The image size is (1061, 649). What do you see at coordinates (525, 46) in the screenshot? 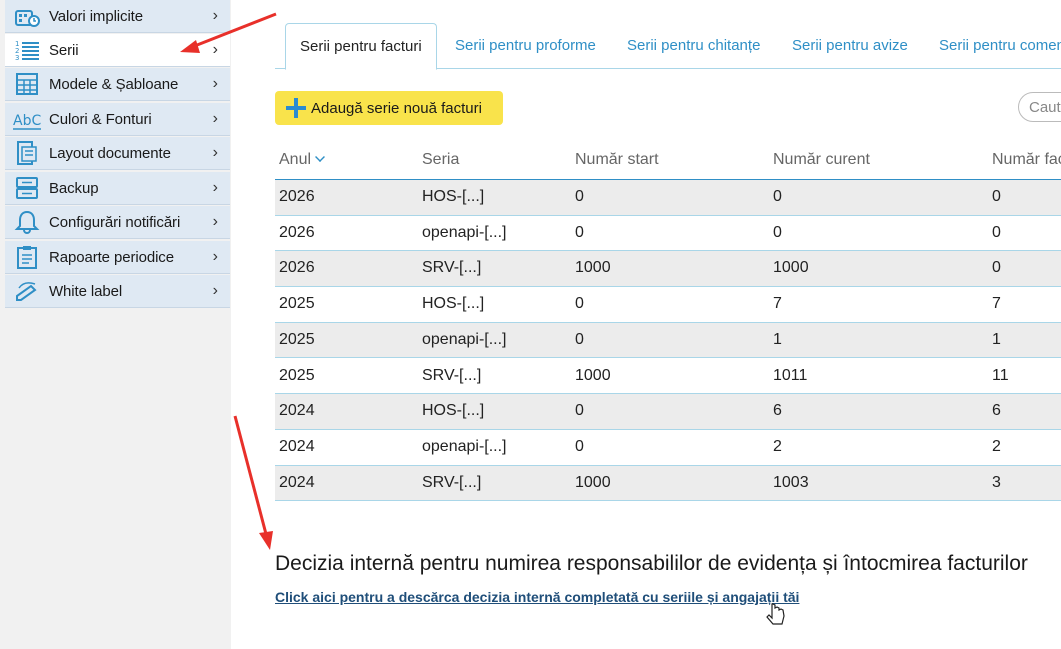
I see `tab-serii-proforme: Serii pentru proforme` at bounding box center [525, 46].